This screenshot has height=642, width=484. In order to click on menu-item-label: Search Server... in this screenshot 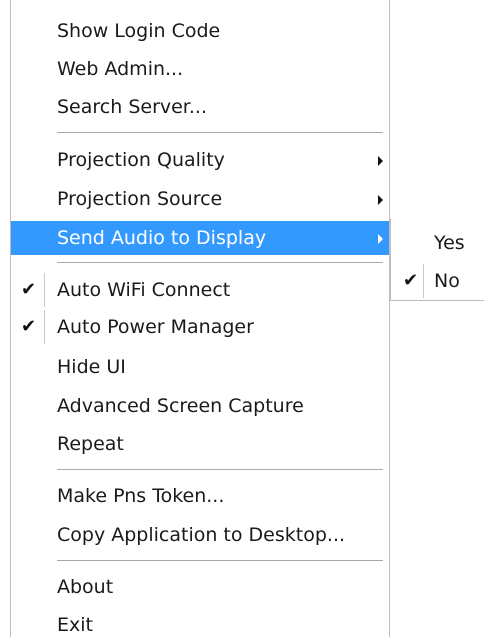, I will do `click(132, 107)`.